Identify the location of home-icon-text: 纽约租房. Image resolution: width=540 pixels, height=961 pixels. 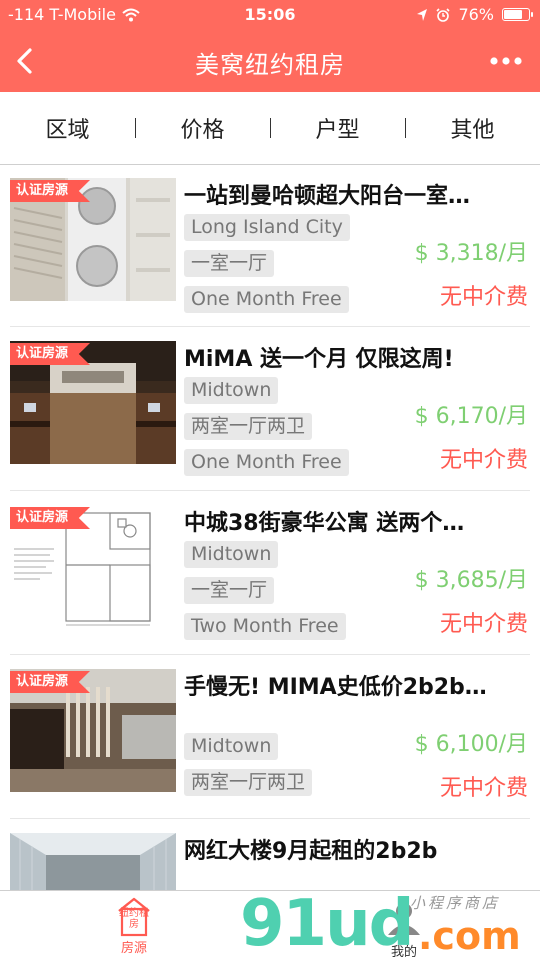
(134, 919).